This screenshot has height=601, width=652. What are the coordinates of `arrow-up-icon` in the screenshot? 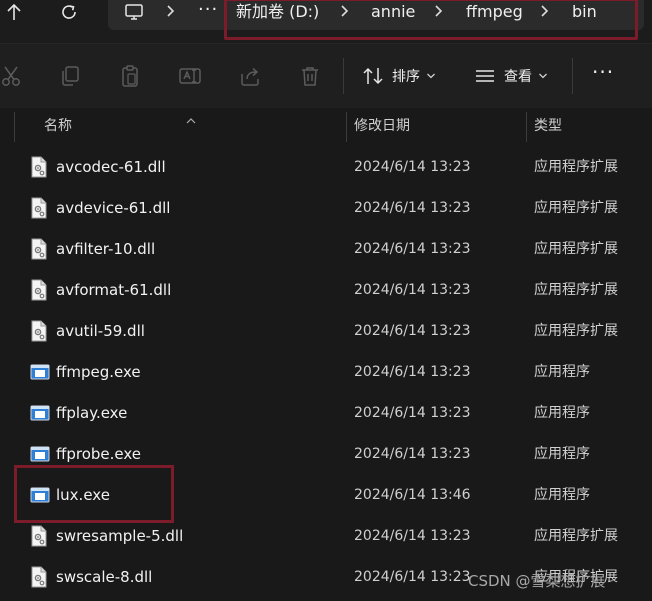 It's located at (14, 11).